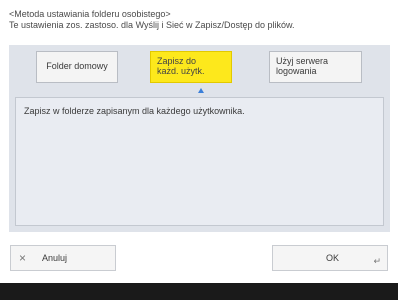 The width and height of the screenshot is (398, 300). What do you see at coordinates (55, 258) in the screenshot?
I see `cancel-label: Anuluj` at bounding box center [55, 258].